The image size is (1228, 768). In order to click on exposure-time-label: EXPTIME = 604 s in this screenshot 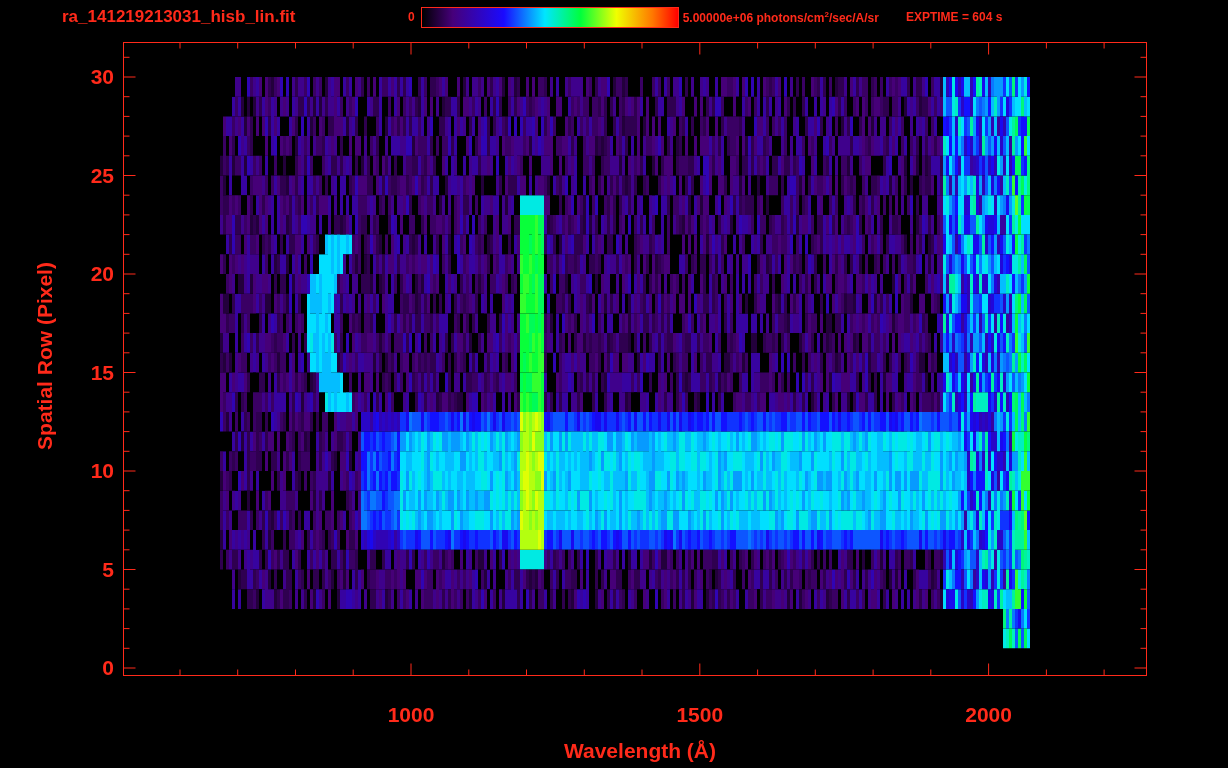, I will do `click(954, 17)`.